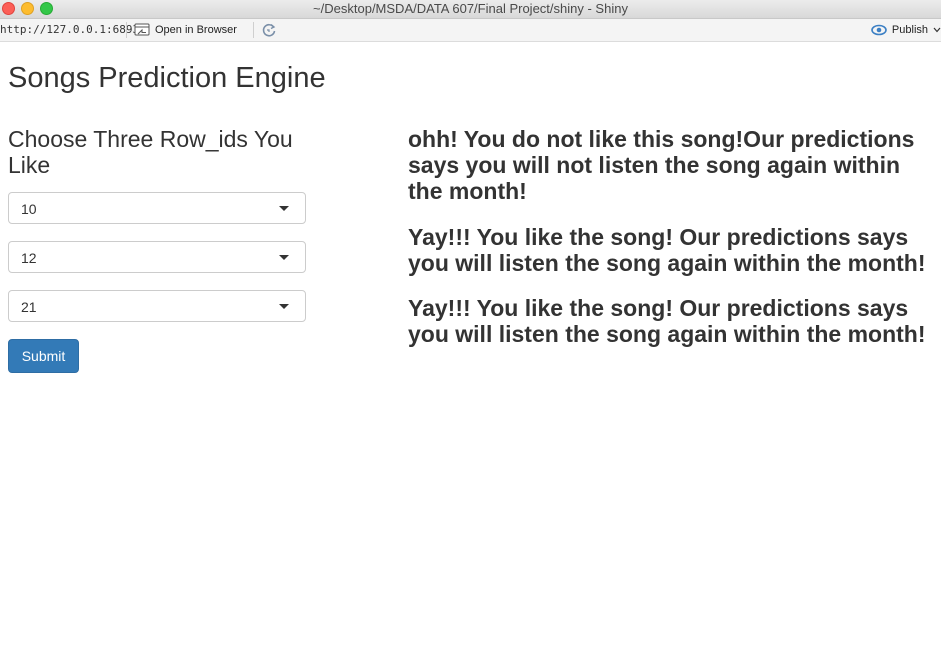 The image size is (941, 662). I want to click on open-in-browser-label: Open in Browser, so click(196, 30).